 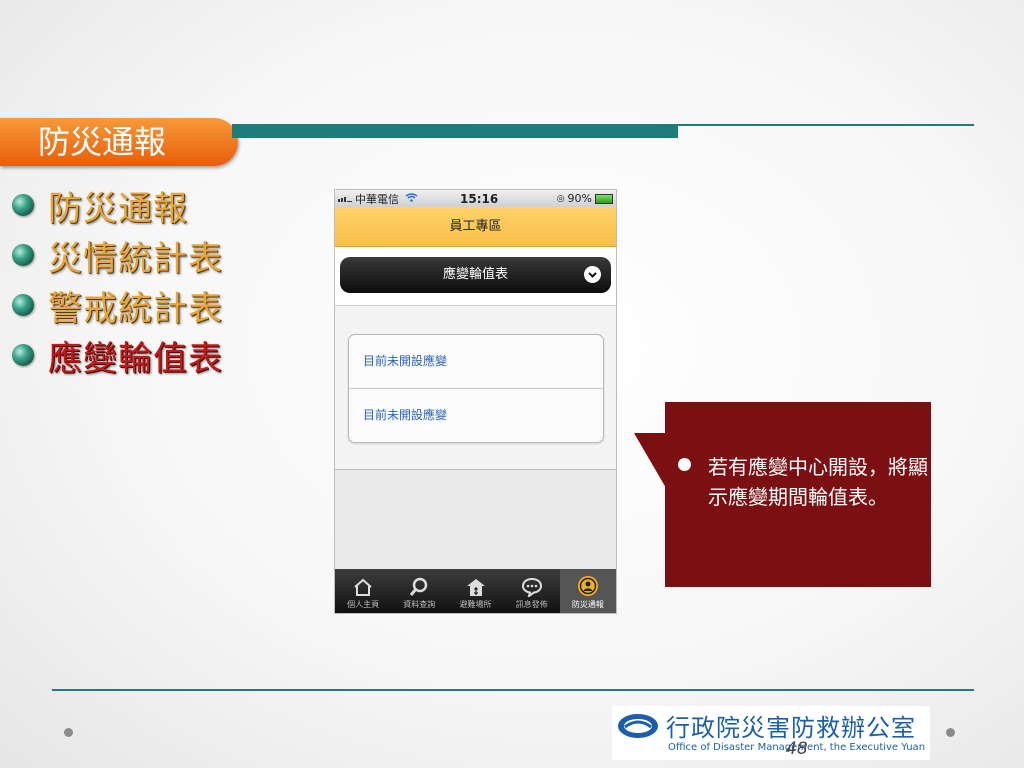 I want to click on bullet-list: 防災通報 災情統計表 警戒統計表 應變輪值表, so click(x=117, y=280).